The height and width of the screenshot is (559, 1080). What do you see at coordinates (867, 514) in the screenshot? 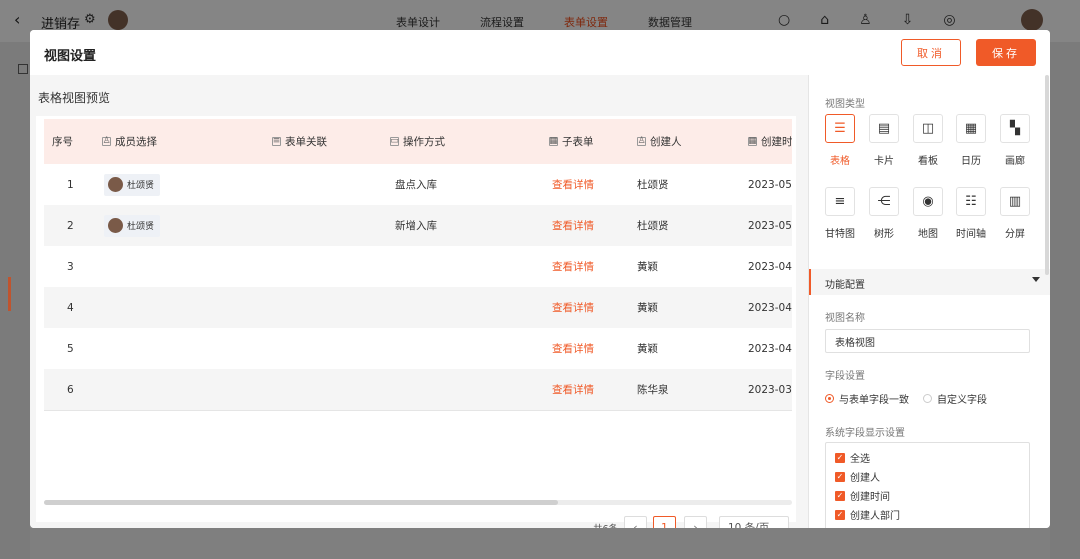
I see `checkbox-creator-dept: ✓ 创建人部门` at bounding box center [867, 514].